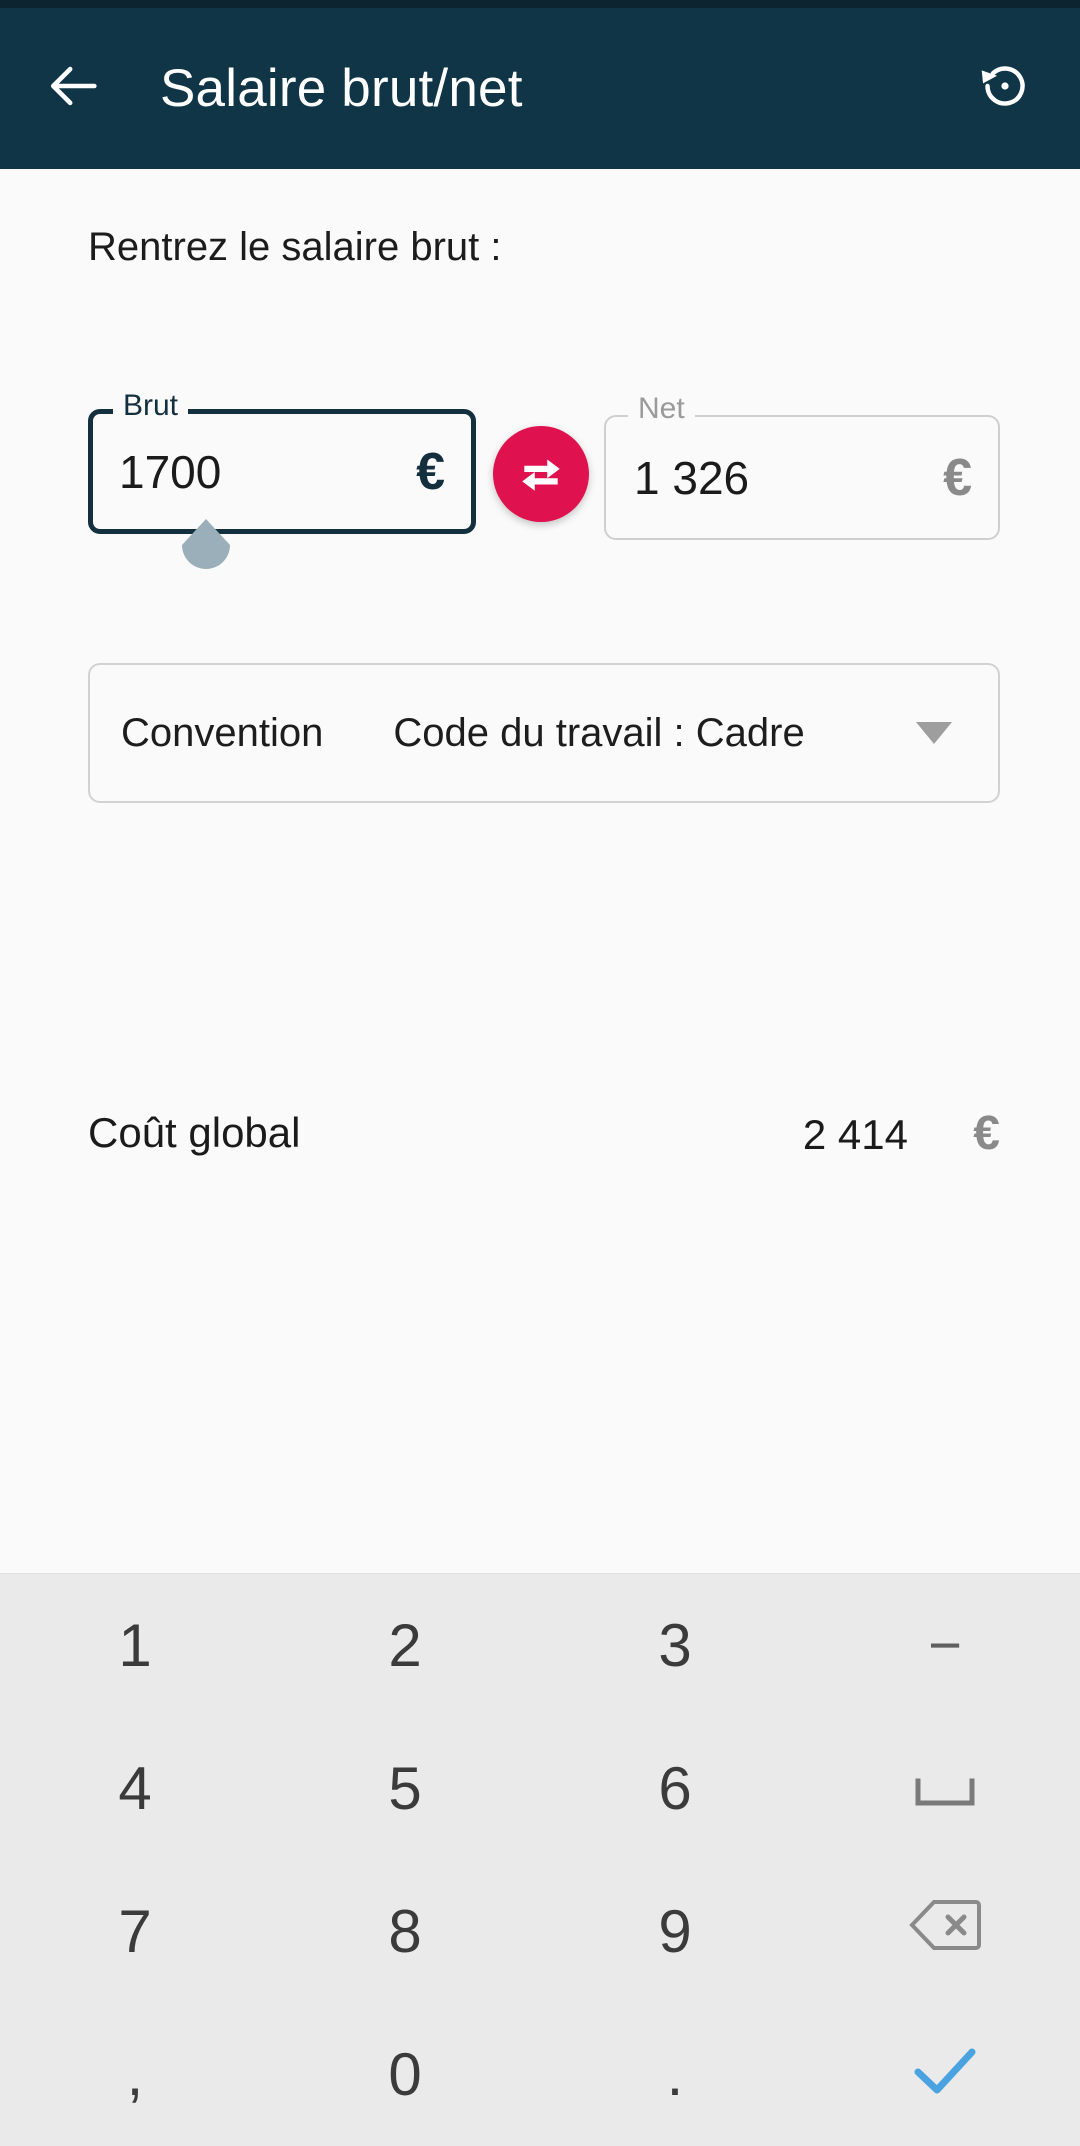 Image resolution: width=1080 pixels, height=2146 pixels. I want to click on back-button, so click(75, 88).